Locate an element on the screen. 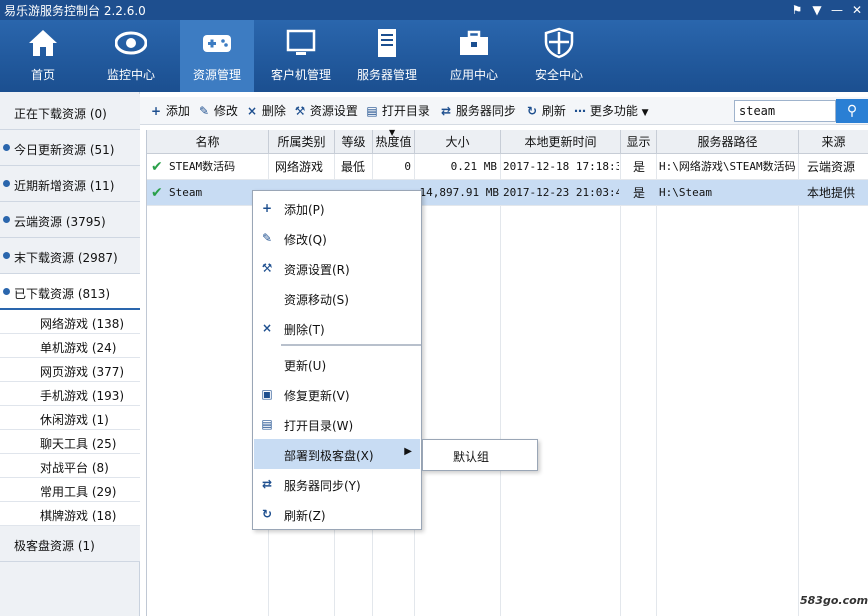  sidebar-item-downloaded: 已下载资源 (813) is located at coordinates (70, 292).